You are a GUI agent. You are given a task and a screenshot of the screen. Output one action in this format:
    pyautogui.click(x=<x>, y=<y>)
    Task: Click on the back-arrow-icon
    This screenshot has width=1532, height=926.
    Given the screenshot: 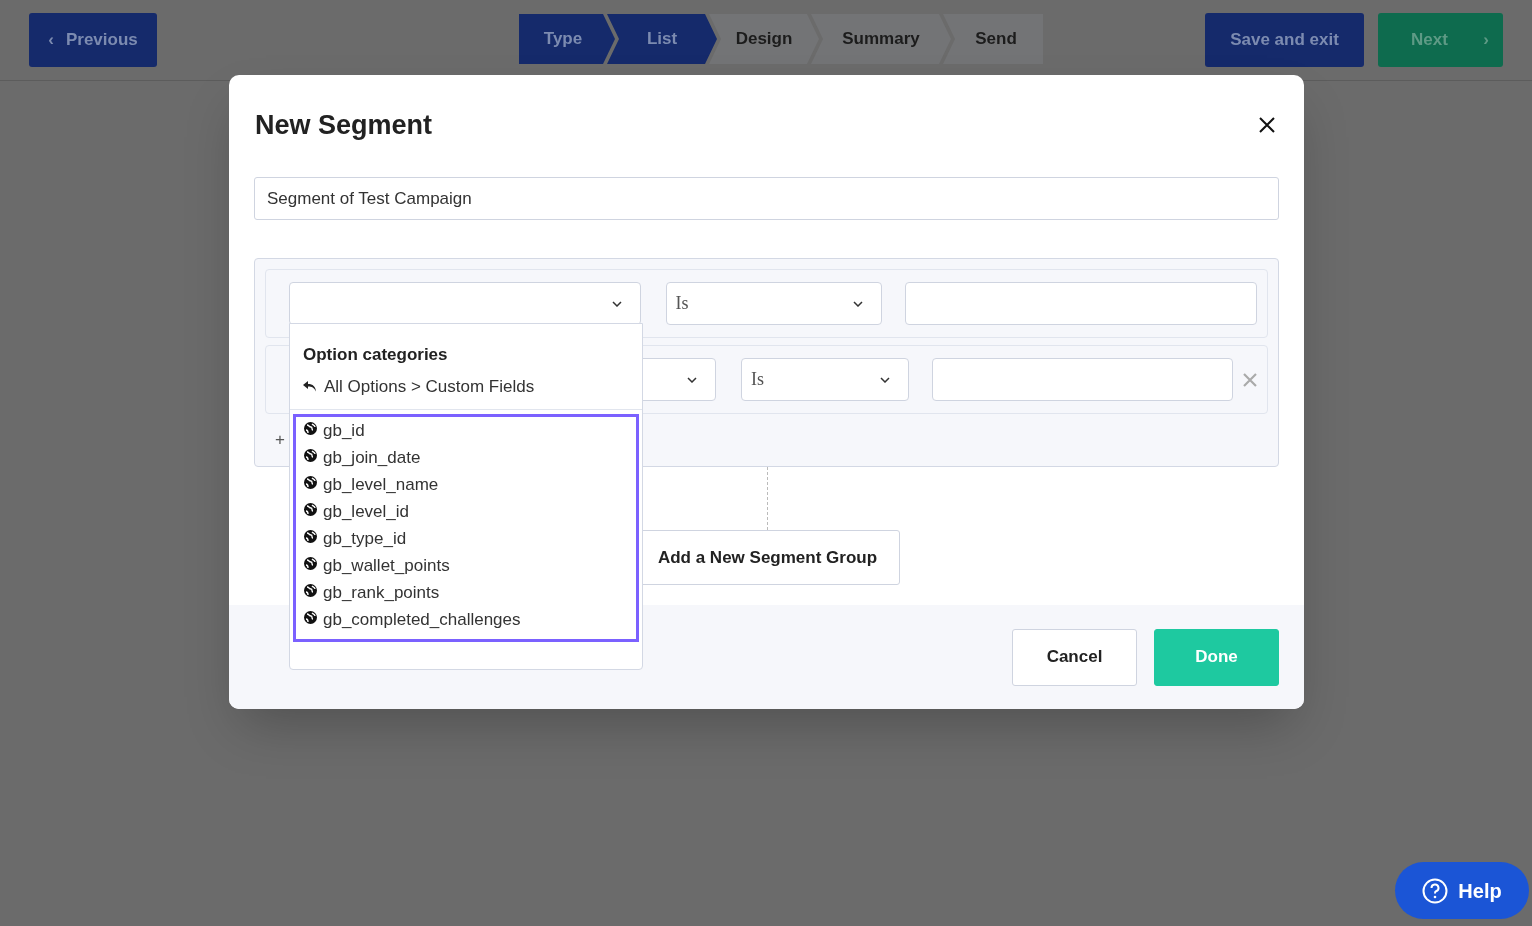 What is the action you would take?
    pyautogui.click(x=310, y=386)
    